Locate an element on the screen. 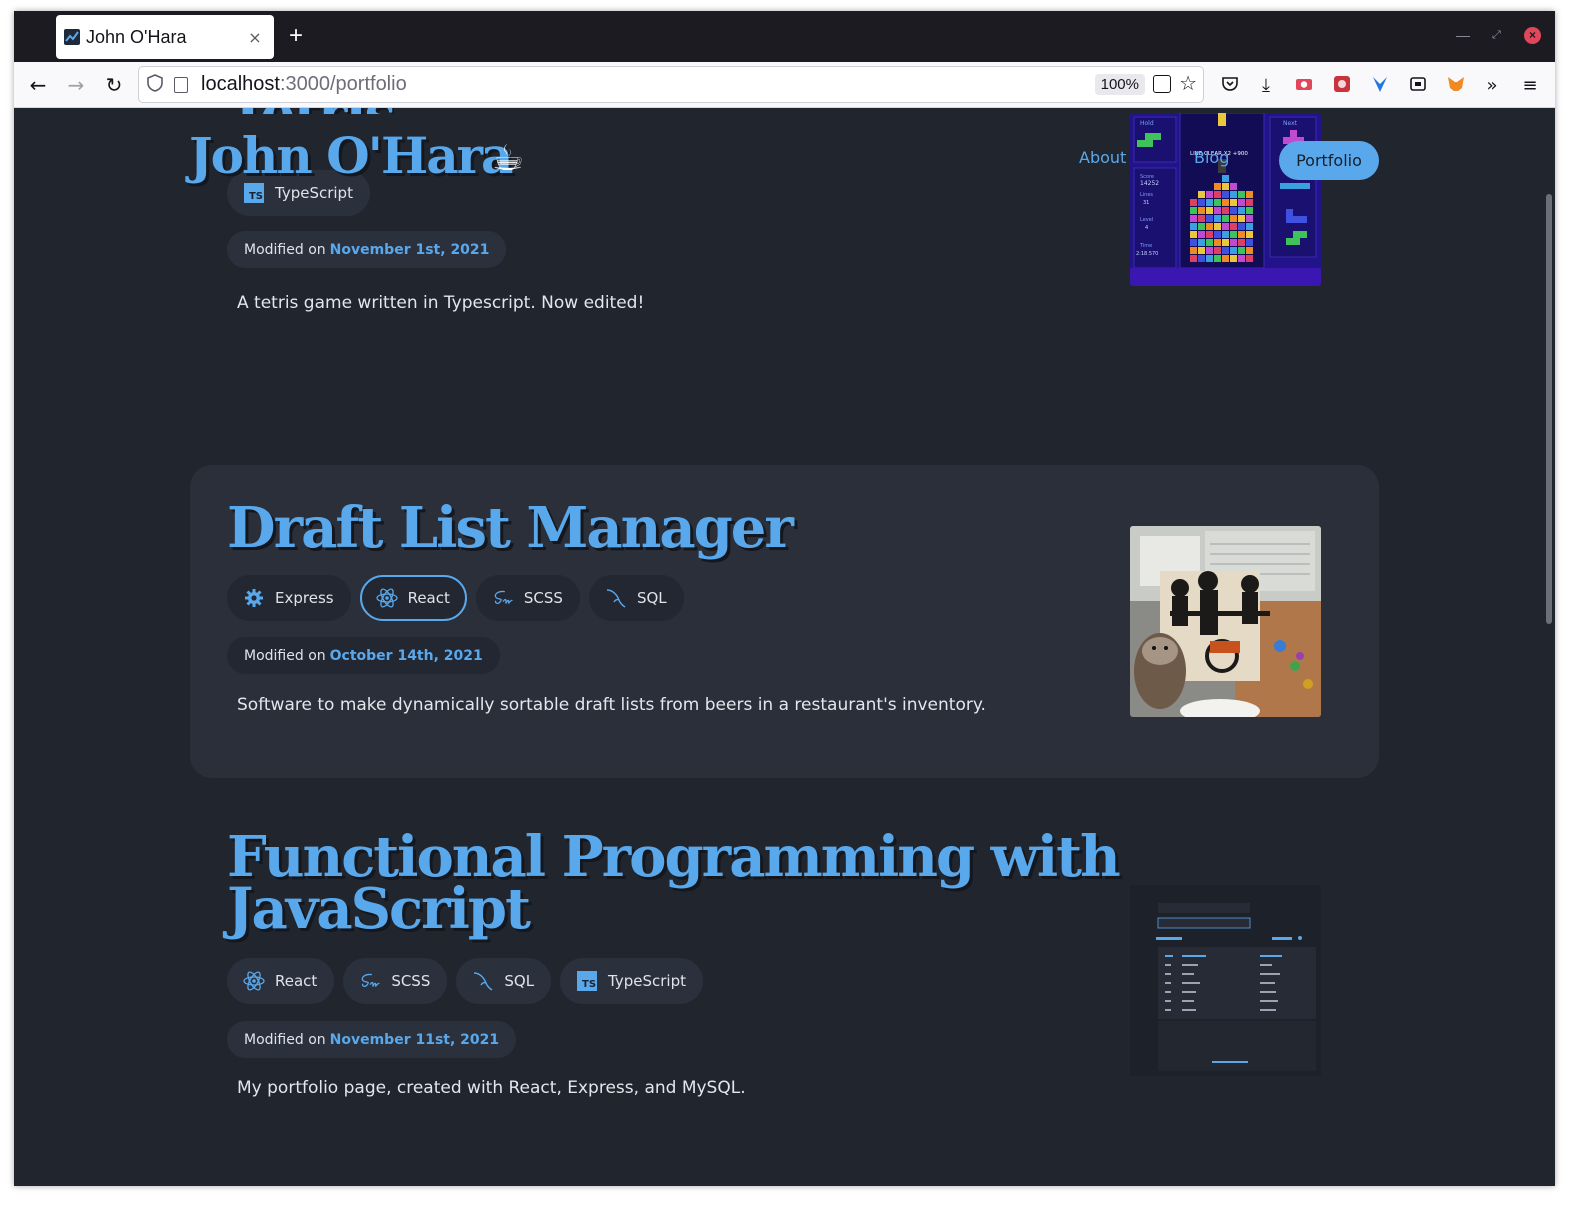  nav-portfolio-link: Portfolio is located at coordinates (1329, 160).